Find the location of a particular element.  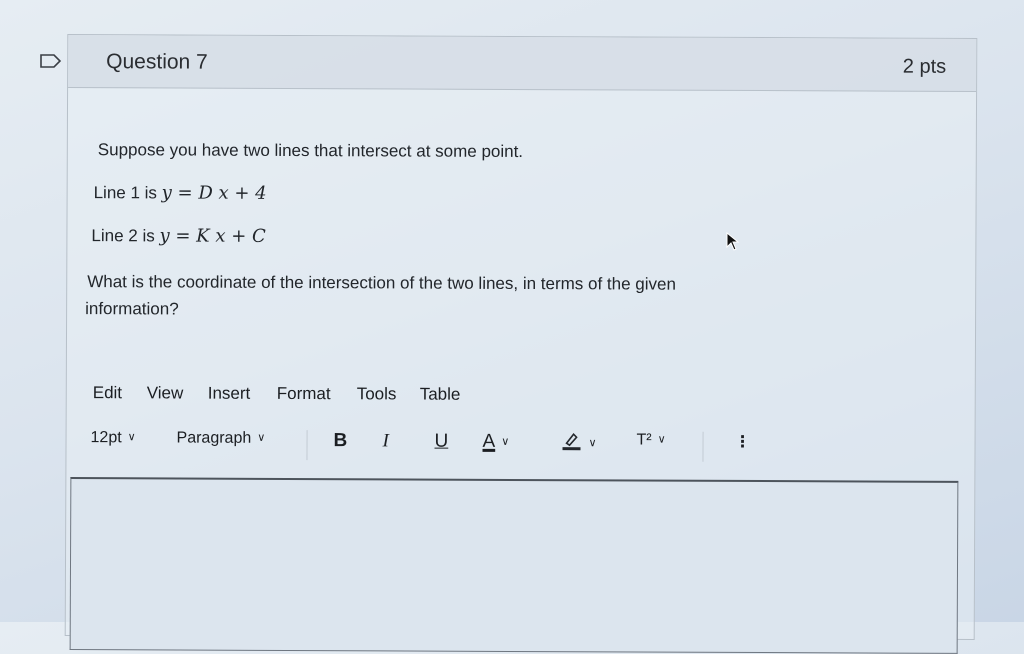

line-1-label: Line 1 is is located at coordinates (125, 193).